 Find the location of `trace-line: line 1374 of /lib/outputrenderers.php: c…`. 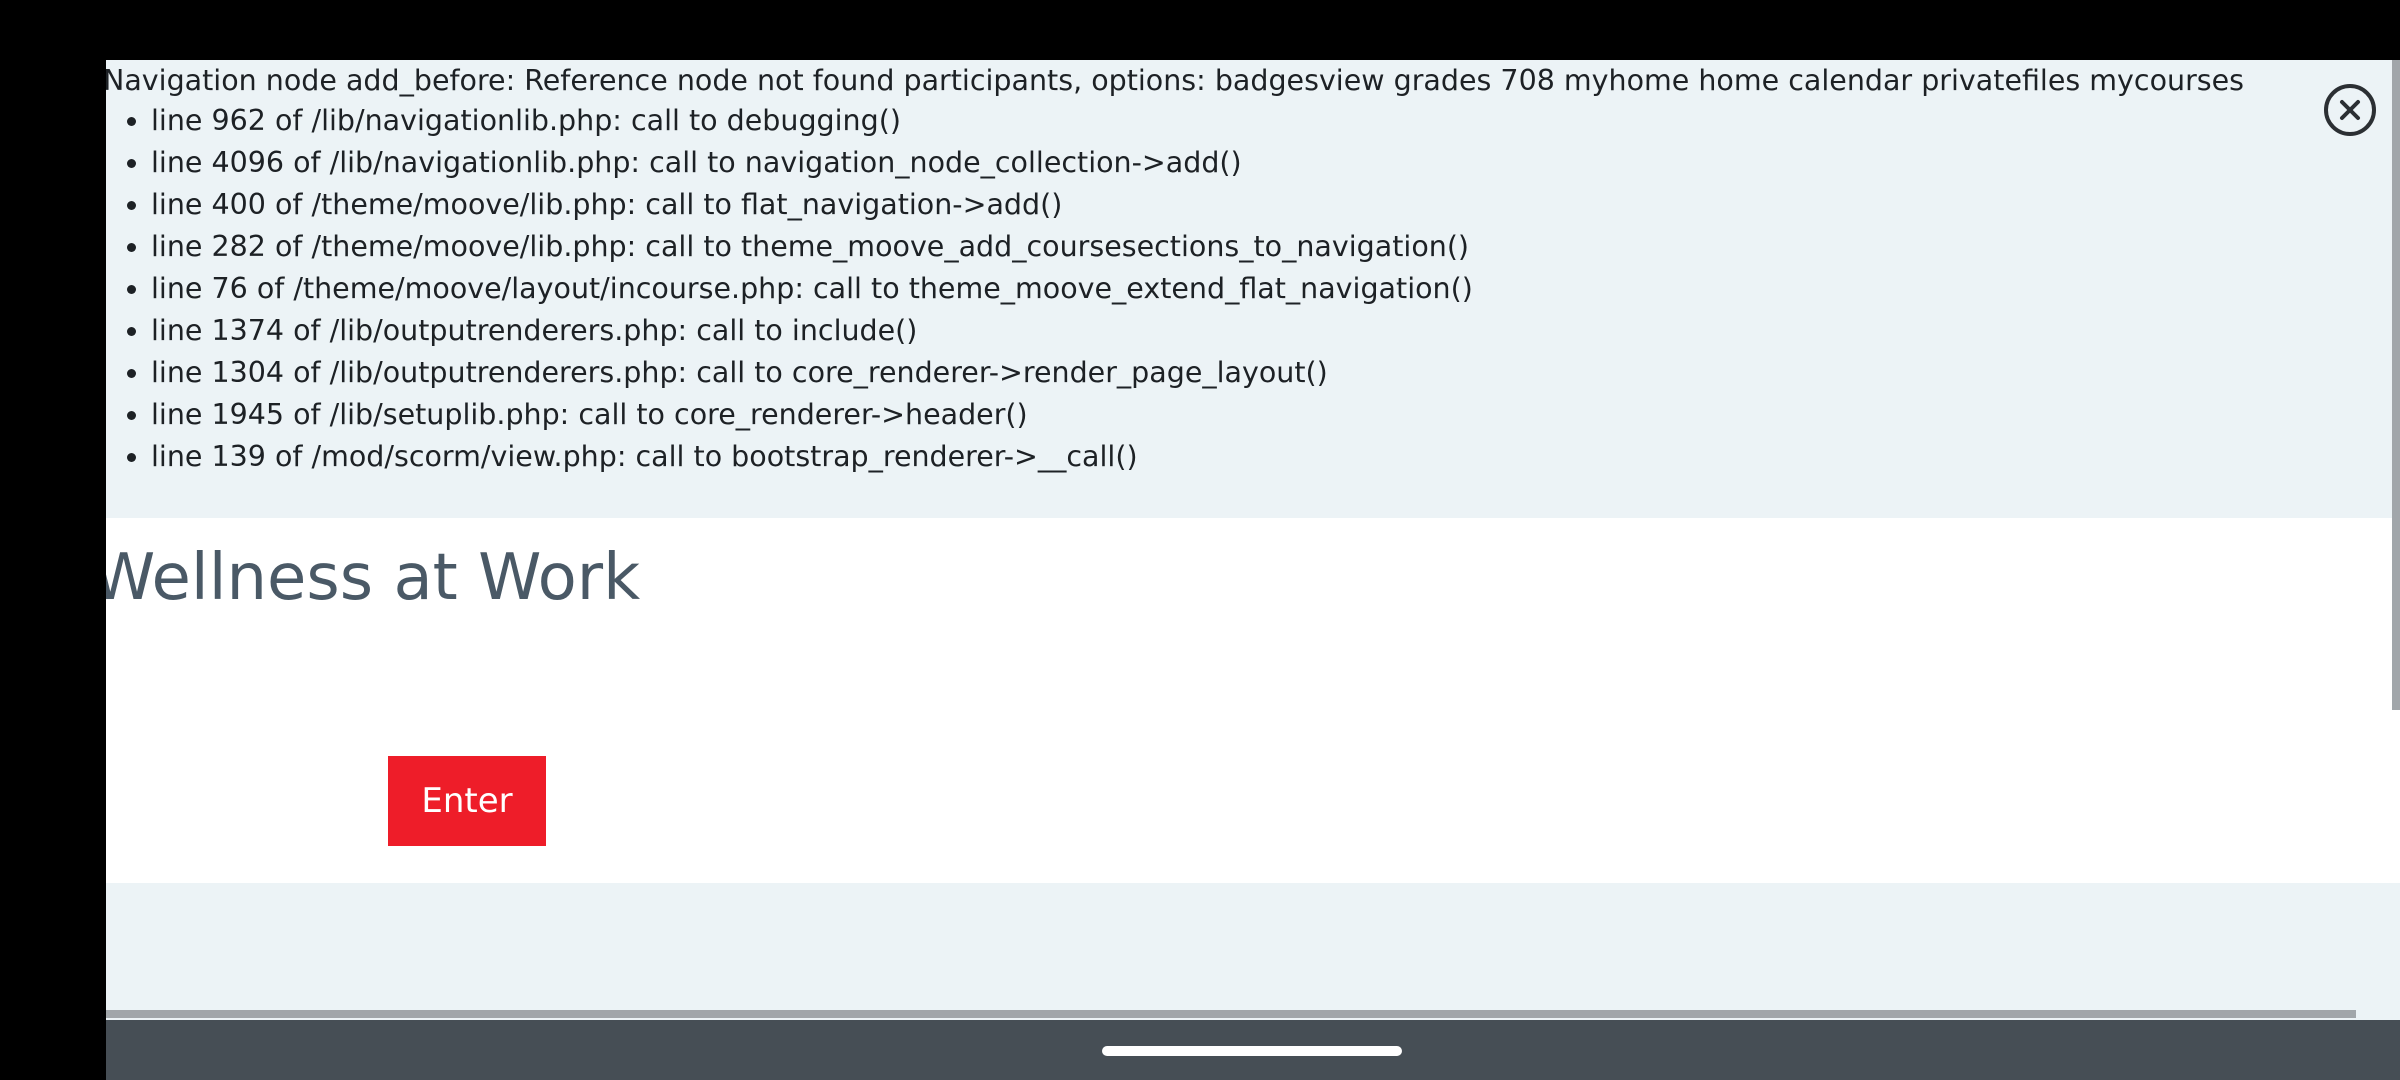

trace-line: line 1374 of /lib/outputrenderers.php: c… is located at coordinates (812, 331).